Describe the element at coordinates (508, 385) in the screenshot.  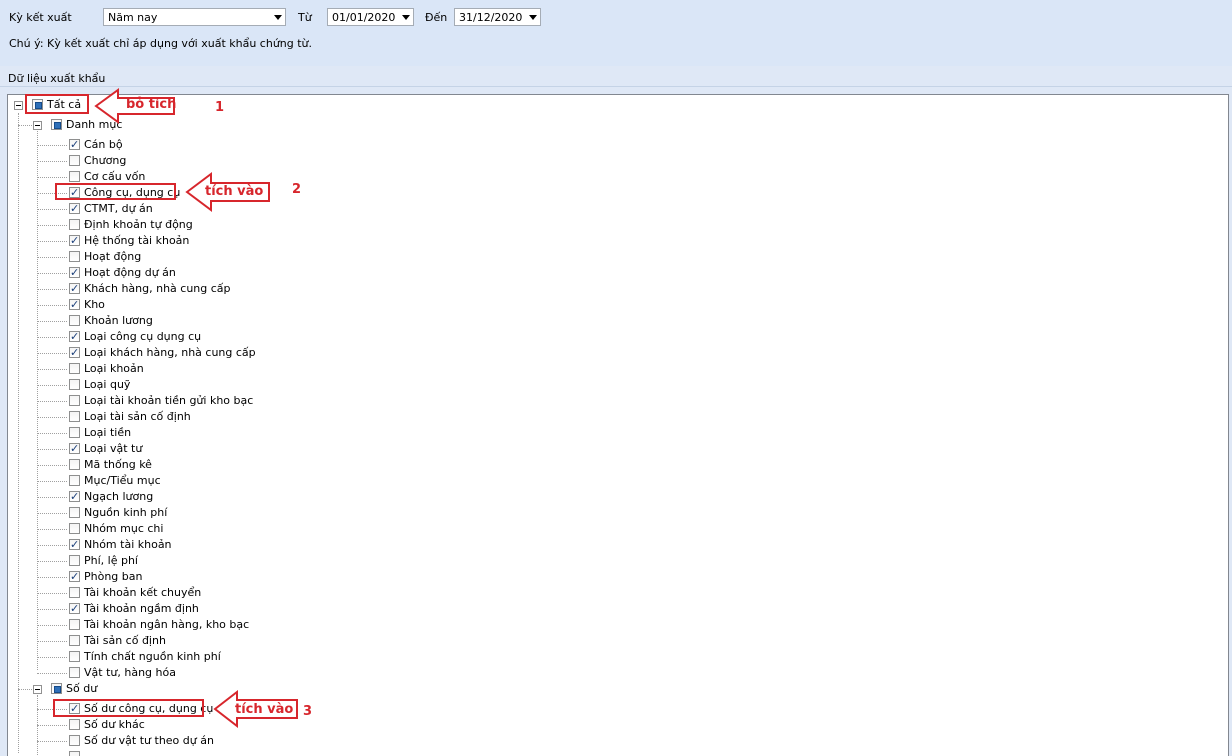
I see `tree-item: Loại quỹ` at that location.